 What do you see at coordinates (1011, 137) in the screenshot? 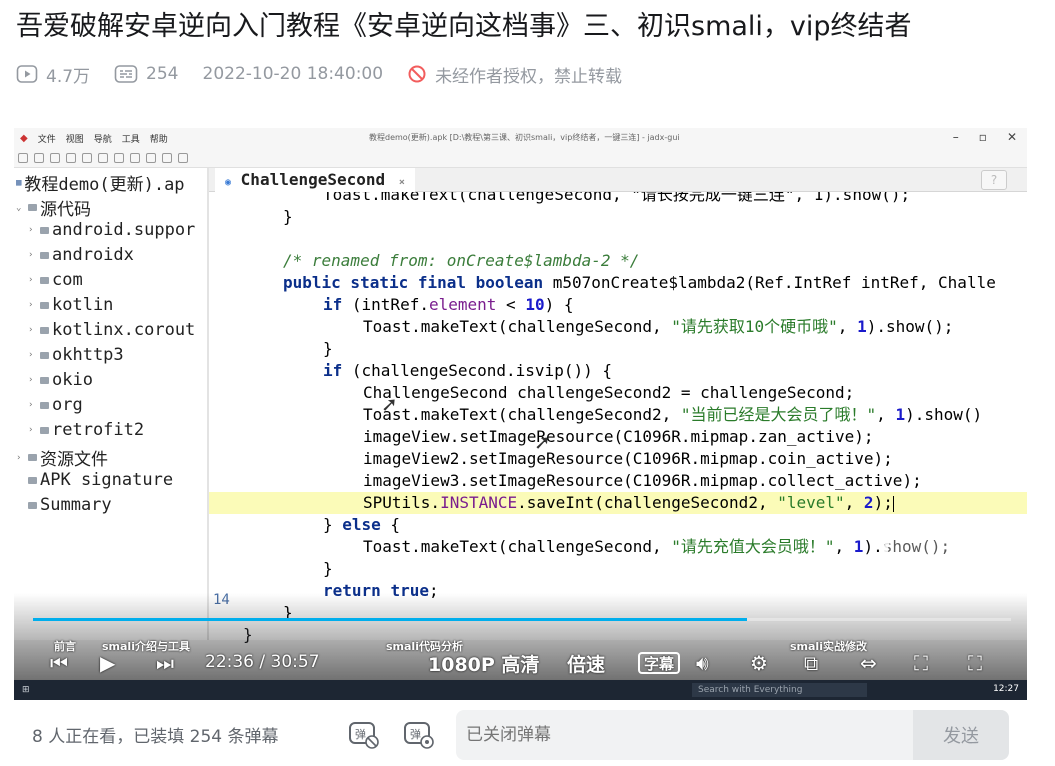
I see `close-icon: ✕` at bounding box center [1011, 137].